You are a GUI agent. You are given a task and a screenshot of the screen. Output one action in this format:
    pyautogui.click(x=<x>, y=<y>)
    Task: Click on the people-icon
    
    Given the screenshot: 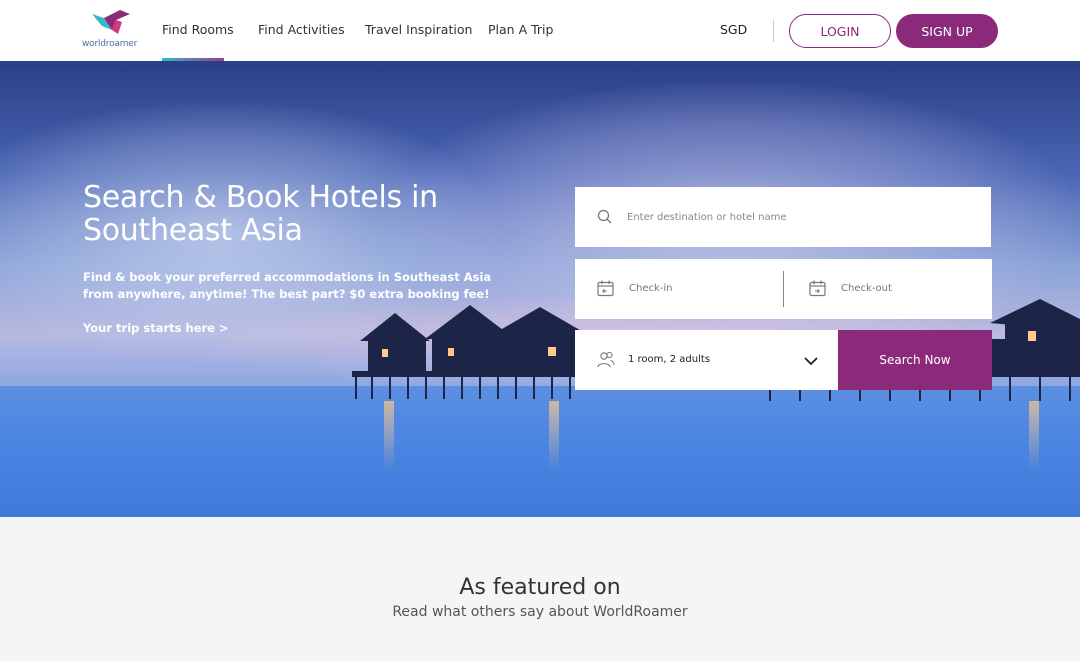 What is the action you would take?
    pyautogui.click(x=606, y=359)
    